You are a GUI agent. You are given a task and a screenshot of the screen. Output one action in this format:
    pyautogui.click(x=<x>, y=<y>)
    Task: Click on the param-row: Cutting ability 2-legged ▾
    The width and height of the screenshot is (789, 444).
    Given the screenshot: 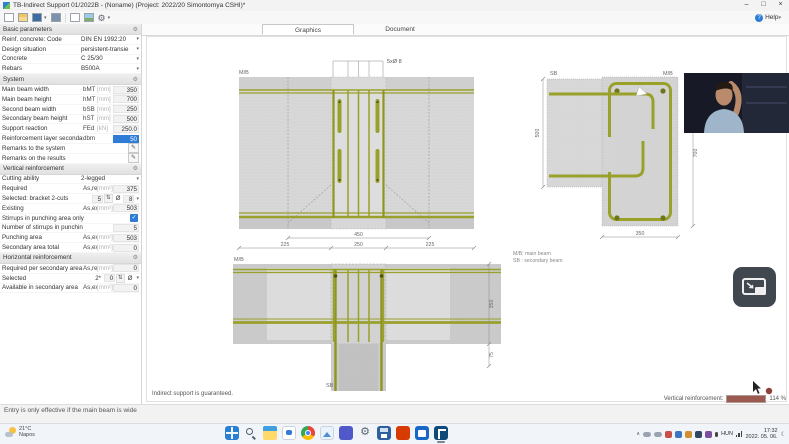 What is the action you would take?
    pyautogui.click(x=70, y=180)
    